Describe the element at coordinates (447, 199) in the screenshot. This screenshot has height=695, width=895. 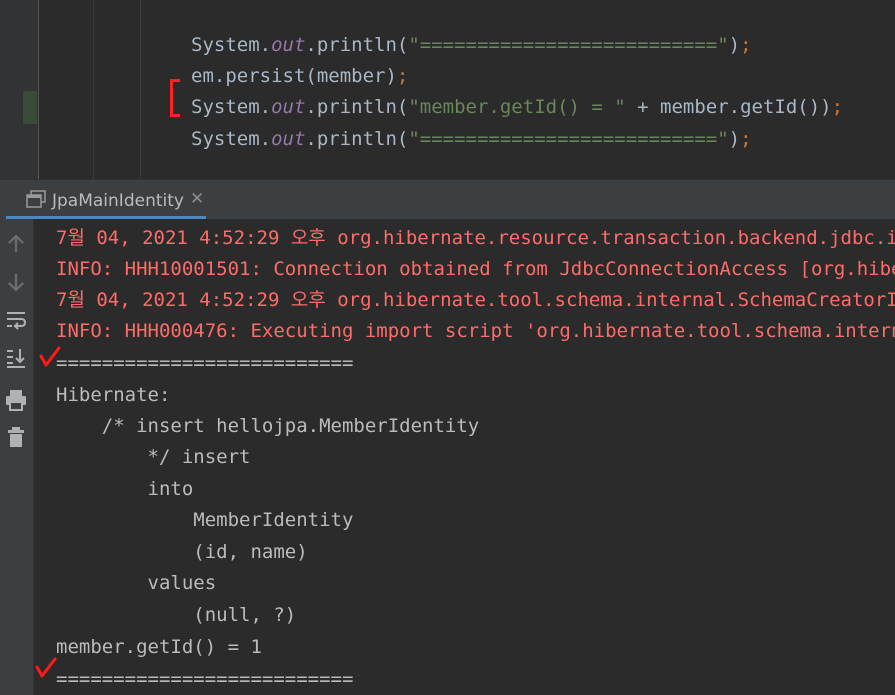
I see `run-tool-window-tabbar: JpaMainIdentity ✕` at that location.